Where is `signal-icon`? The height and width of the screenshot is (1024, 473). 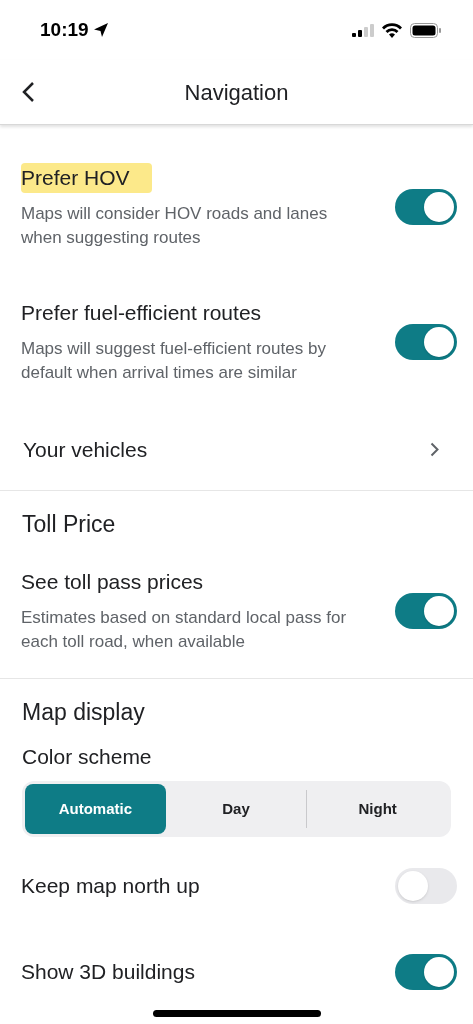 signal-icon is located at coordinates (363, 30).